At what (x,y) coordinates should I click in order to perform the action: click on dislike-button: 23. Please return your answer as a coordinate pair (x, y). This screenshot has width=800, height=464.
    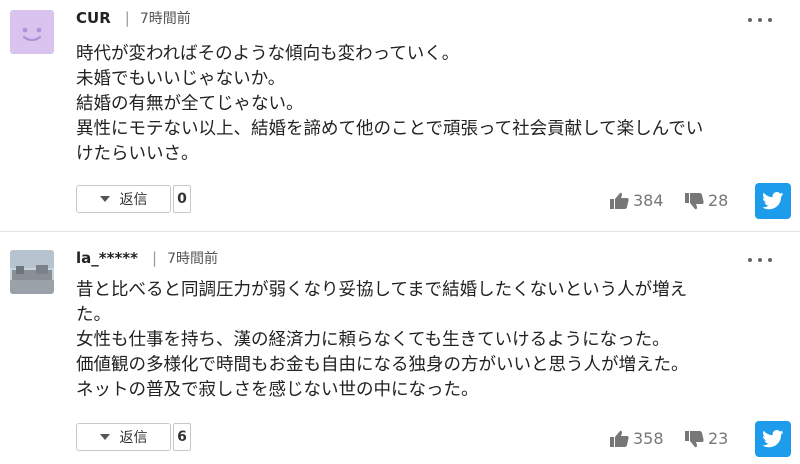
    Looking at the image, I should click on (706, 438).